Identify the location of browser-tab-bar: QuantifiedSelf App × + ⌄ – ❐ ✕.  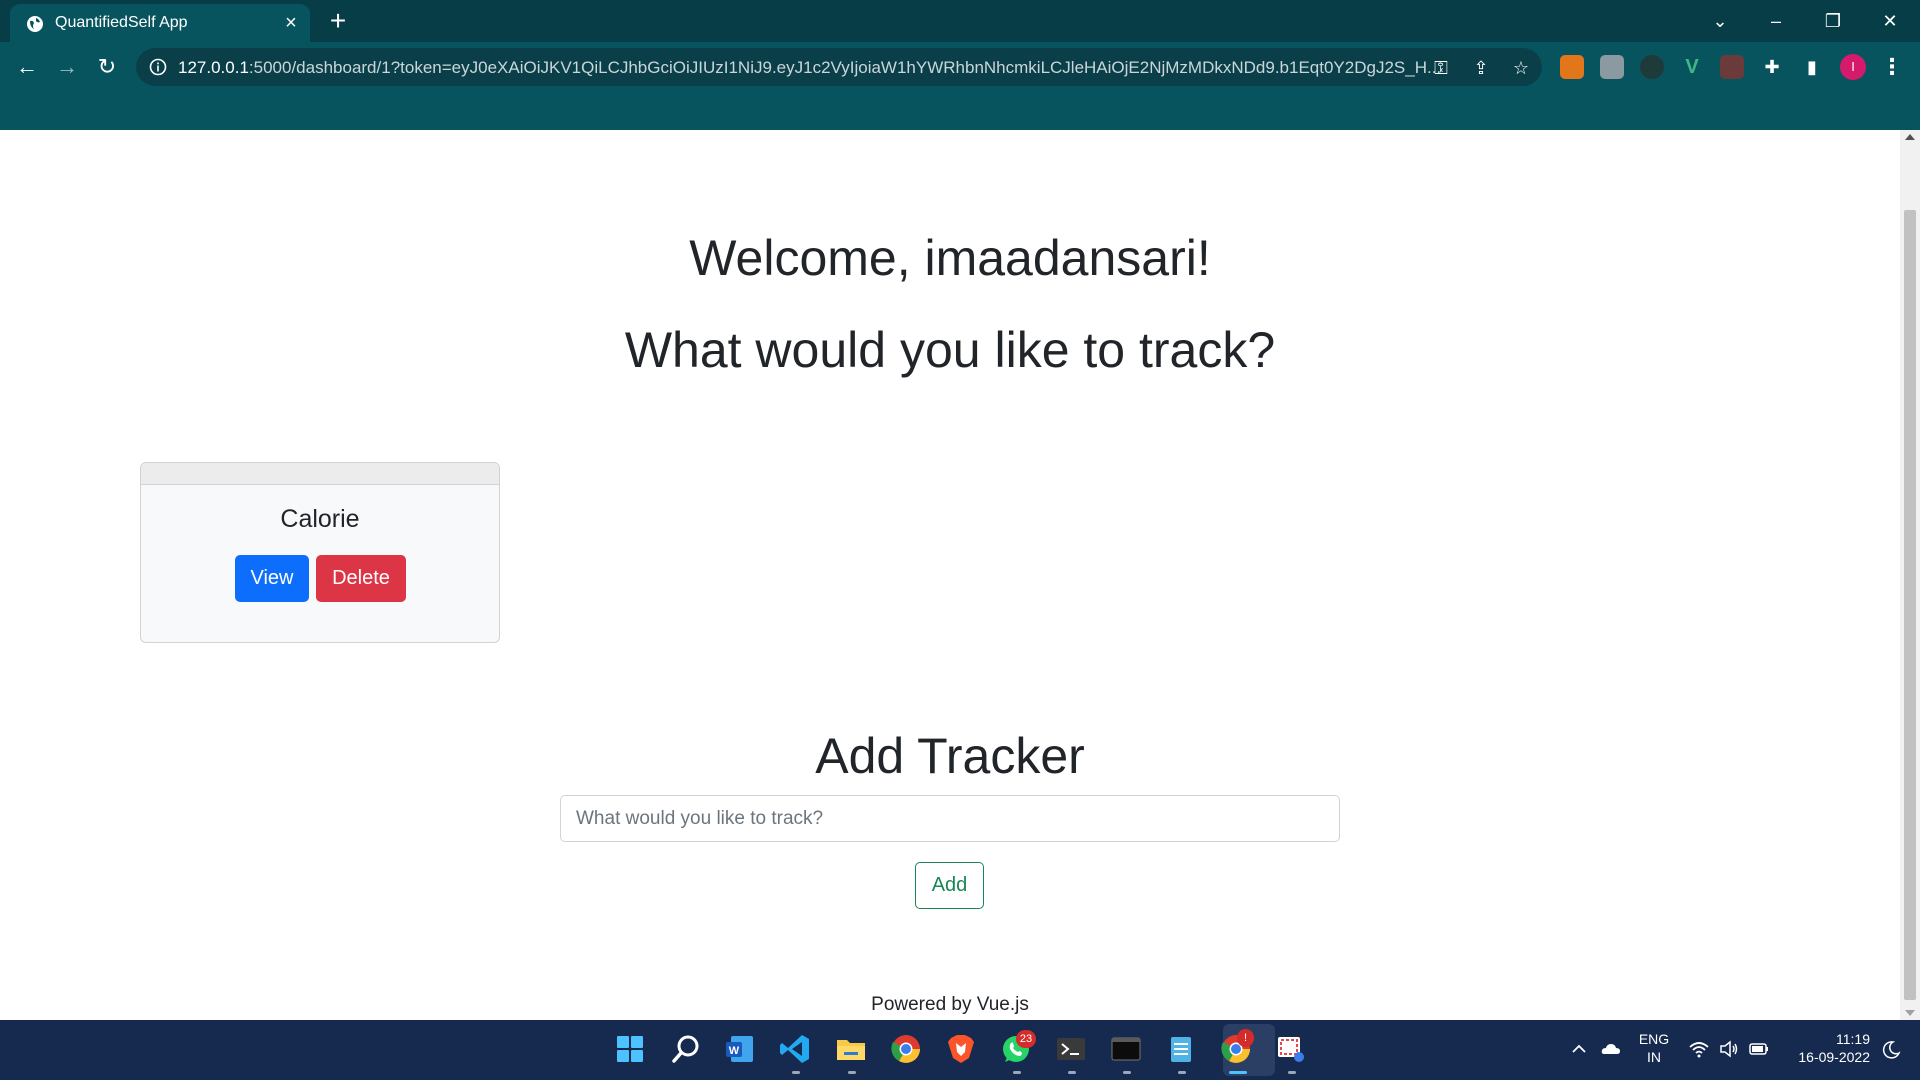
(960, 21).